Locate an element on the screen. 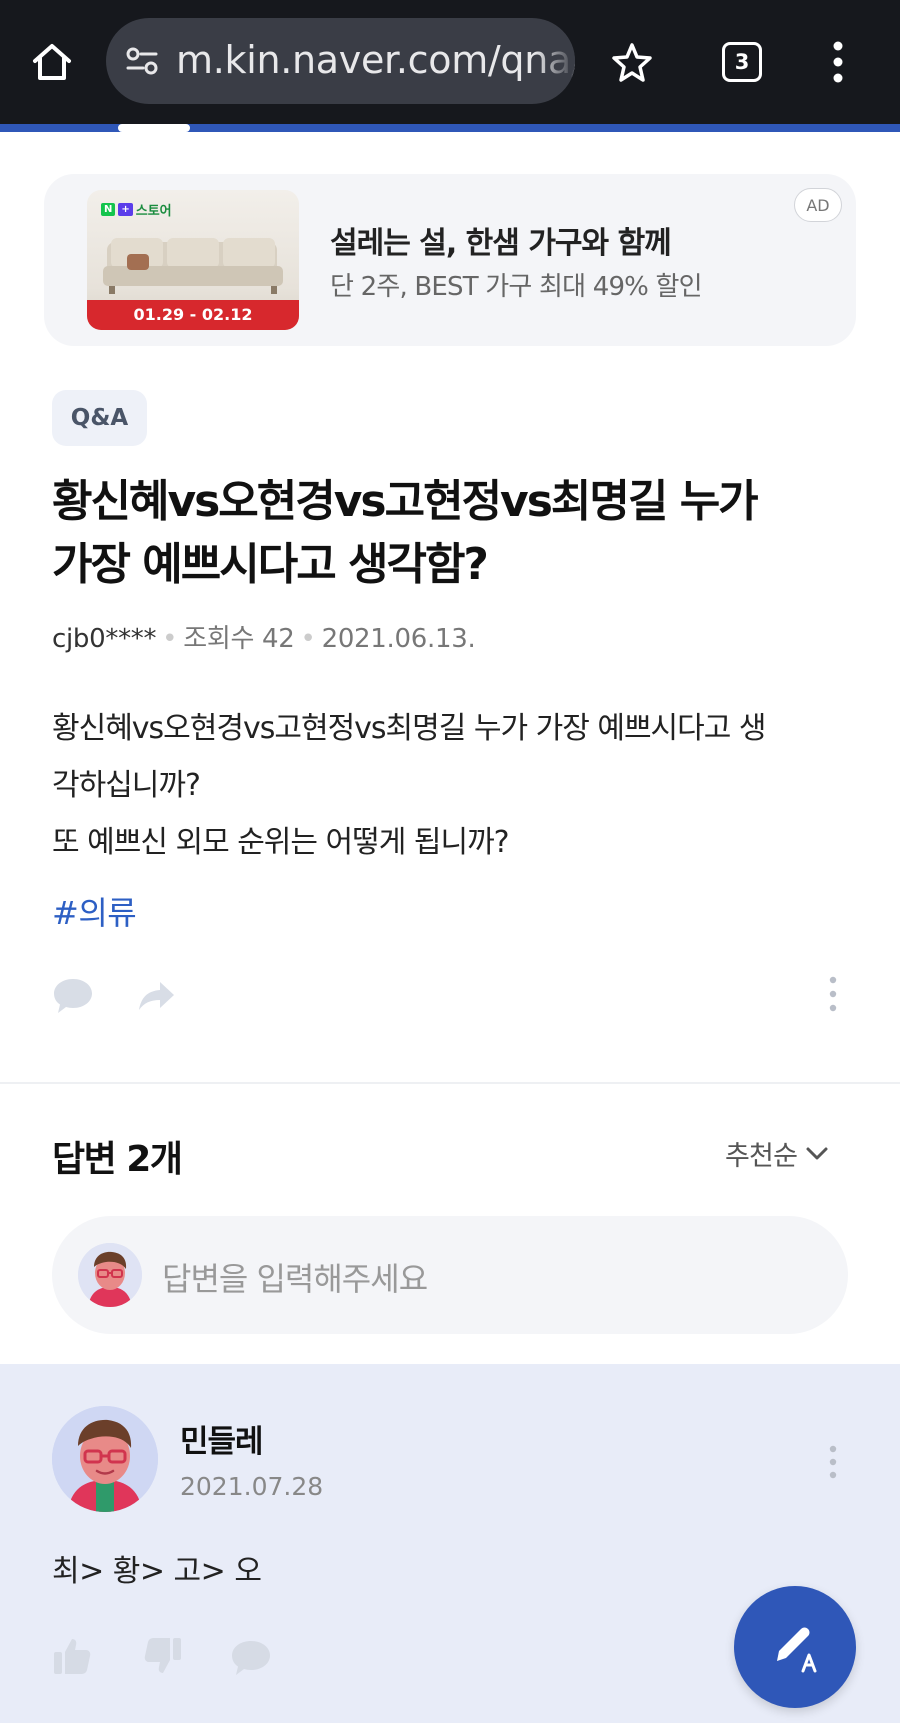 The height and width of the screenshot is (1723, 900). qa-category-tag: Q&A is located at coordinates (99, 418).